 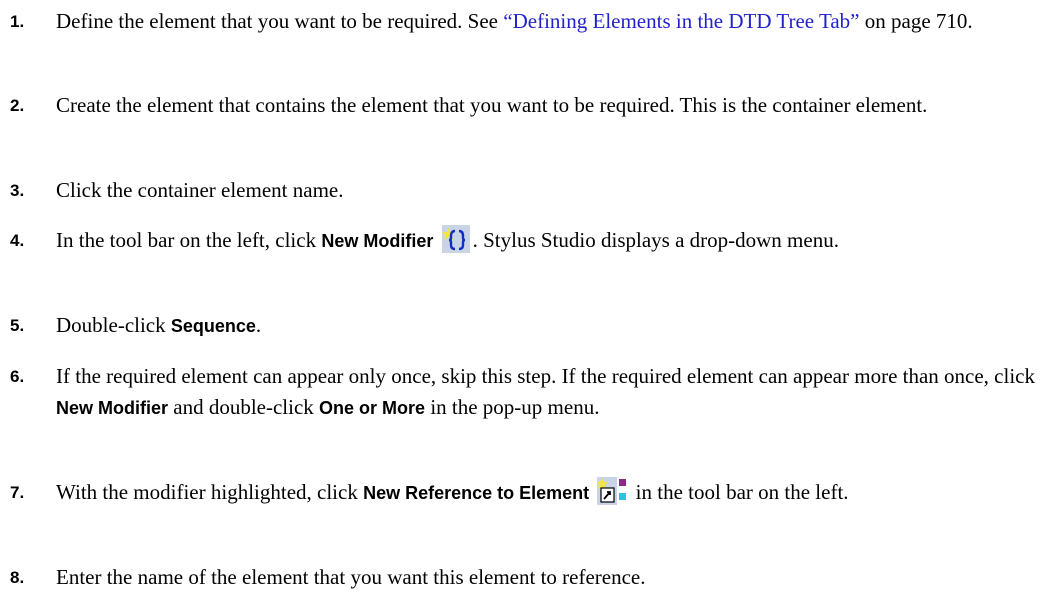 What do you see at coordinates (916, 21) in the screenshot?
I see `step-text: on page 710.` at bounding box center [916, 21].